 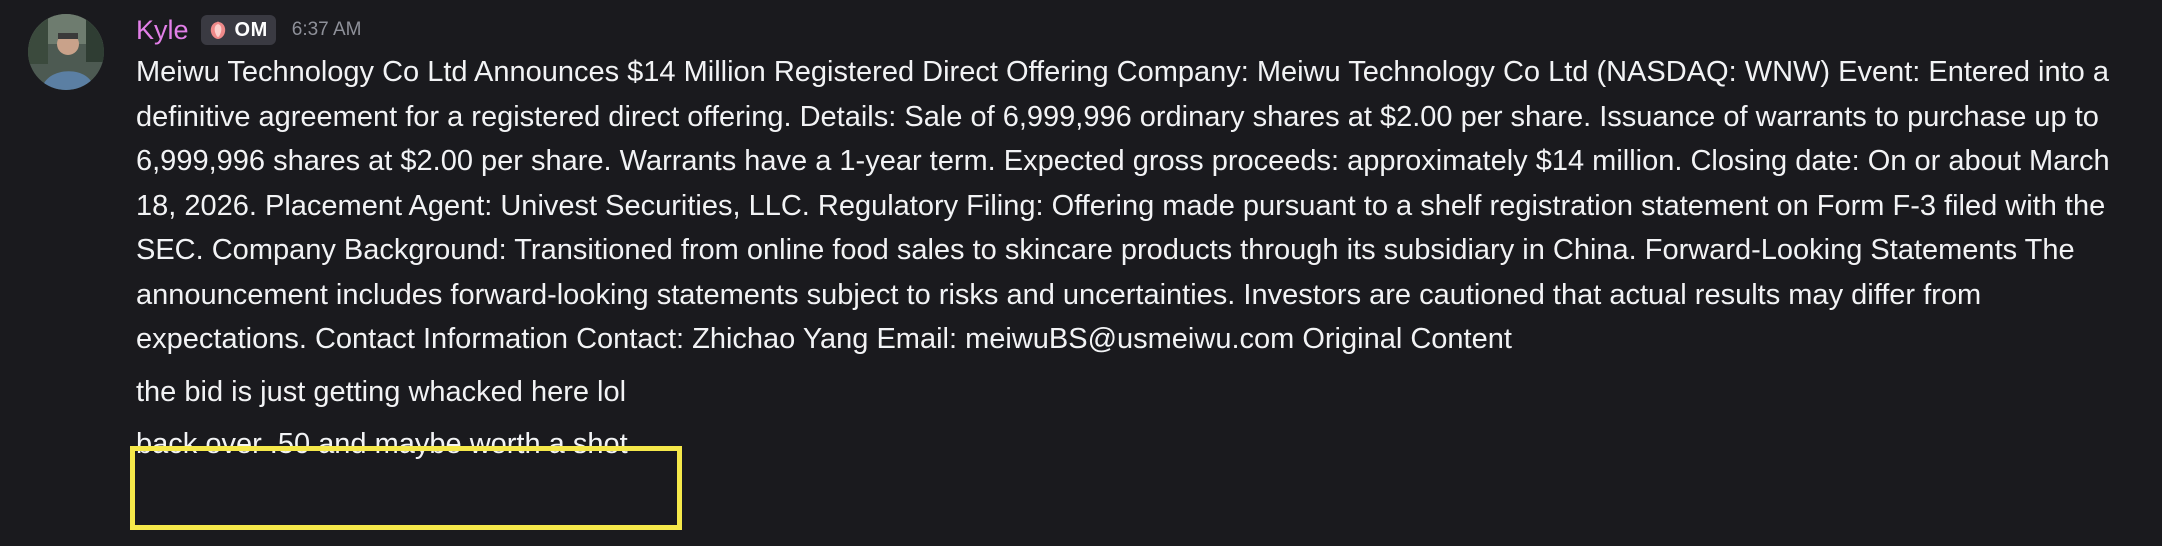 What do you see at coordinates (66, 52) in the screenshot?
I see `avatar` at bounding box center [66, 52].